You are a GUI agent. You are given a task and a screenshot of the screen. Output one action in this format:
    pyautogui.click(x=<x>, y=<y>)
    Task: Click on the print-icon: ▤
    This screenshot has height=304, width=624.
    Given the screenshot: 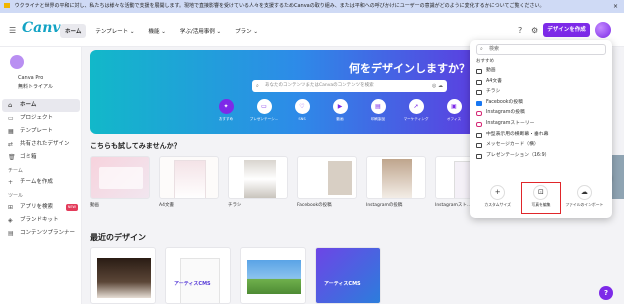 What is the action you would take?
    pyautogui.click(x=378, y=106)
    